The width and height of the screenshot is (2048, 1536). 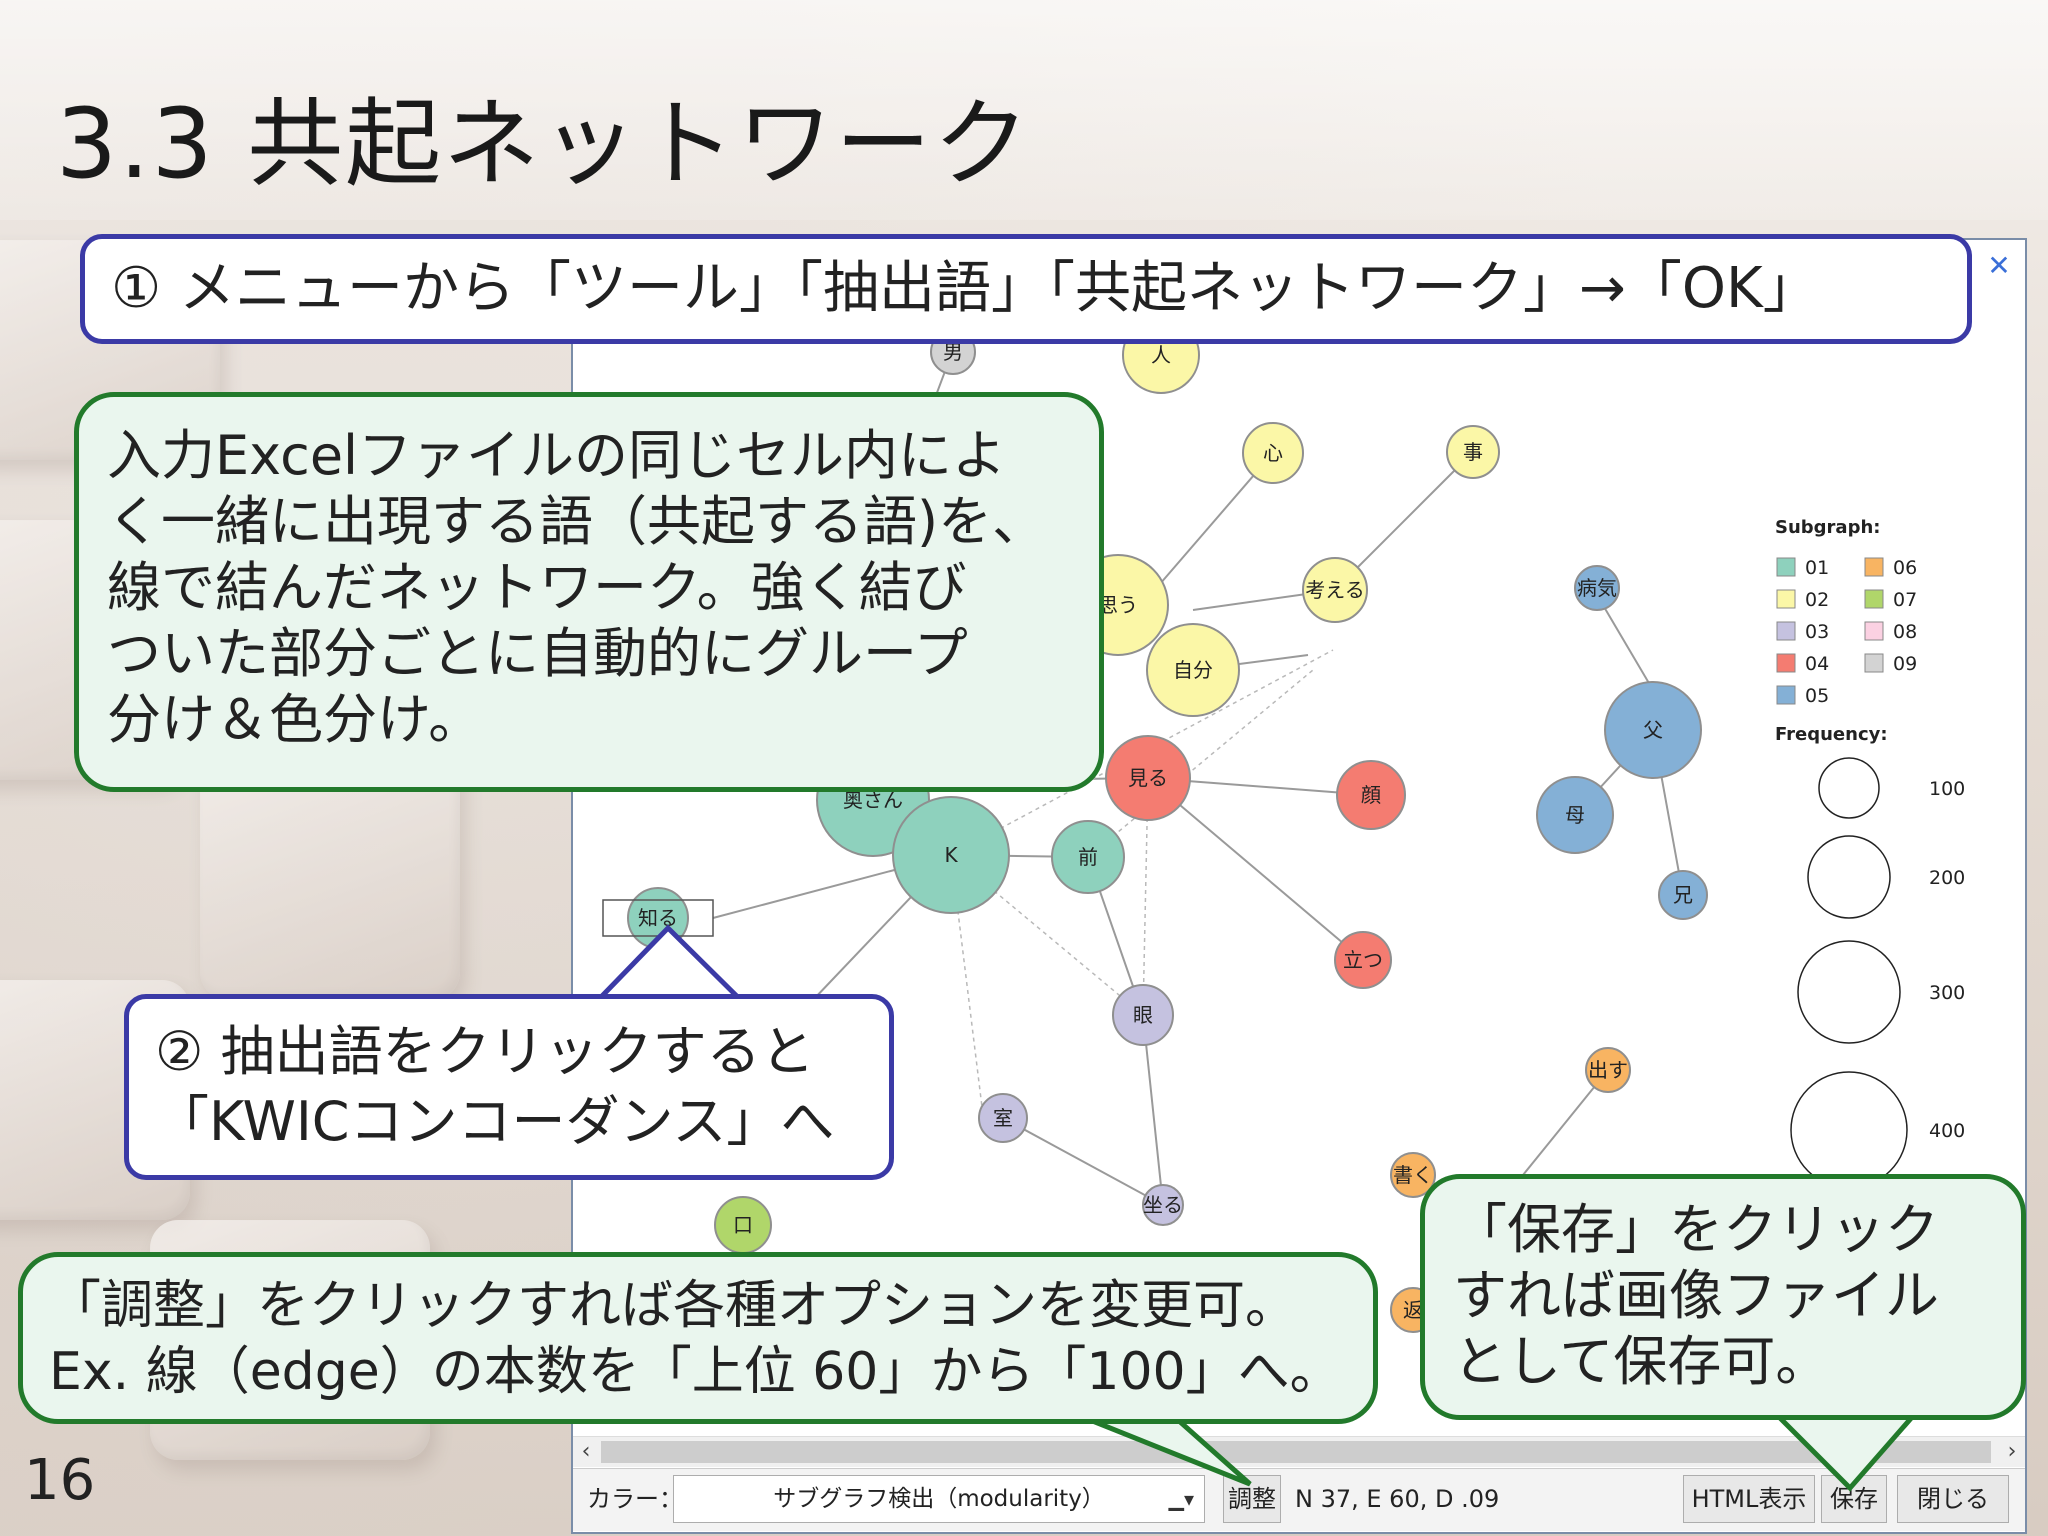 I want to click on node-label: 顔, so click(x=1371, y=795).